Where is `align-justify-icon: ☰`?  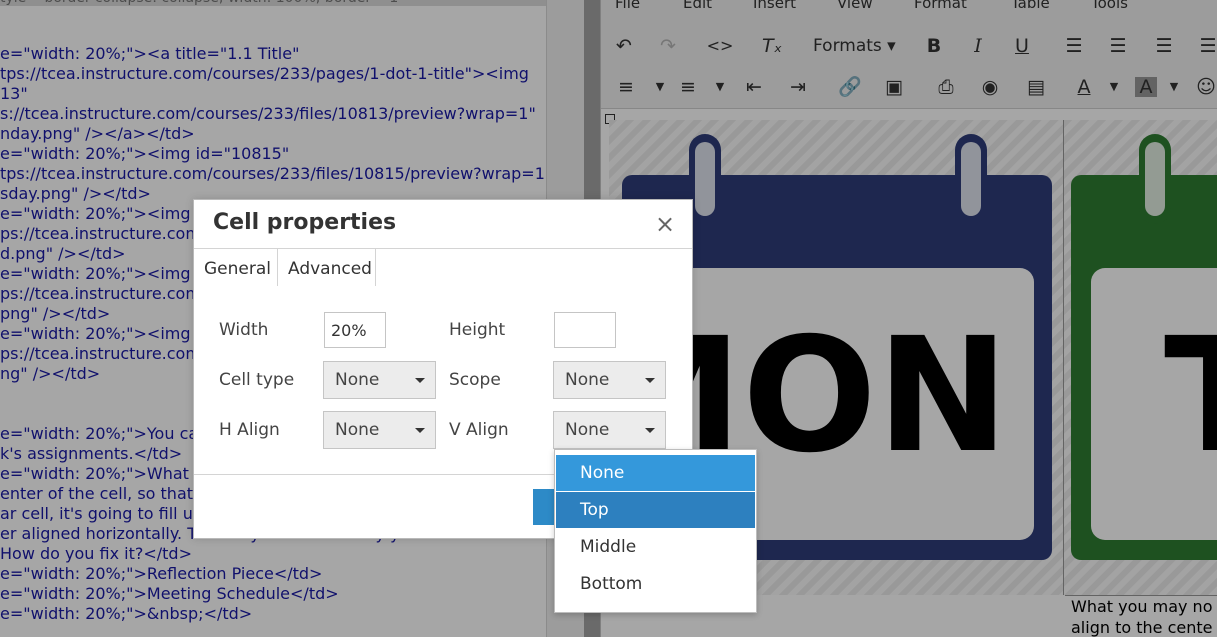
align-justify-icon: ☰ is located at coordinates (1205, 46).